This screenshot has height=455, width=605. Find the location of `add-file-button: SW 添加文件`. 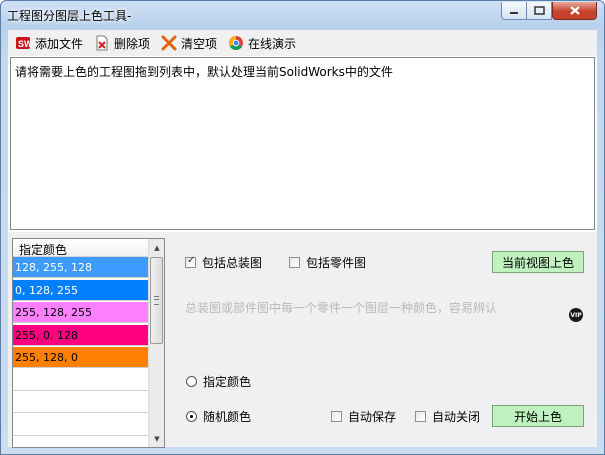

add-file-button: SW 添加文件 is located at coordinates (49, 43).